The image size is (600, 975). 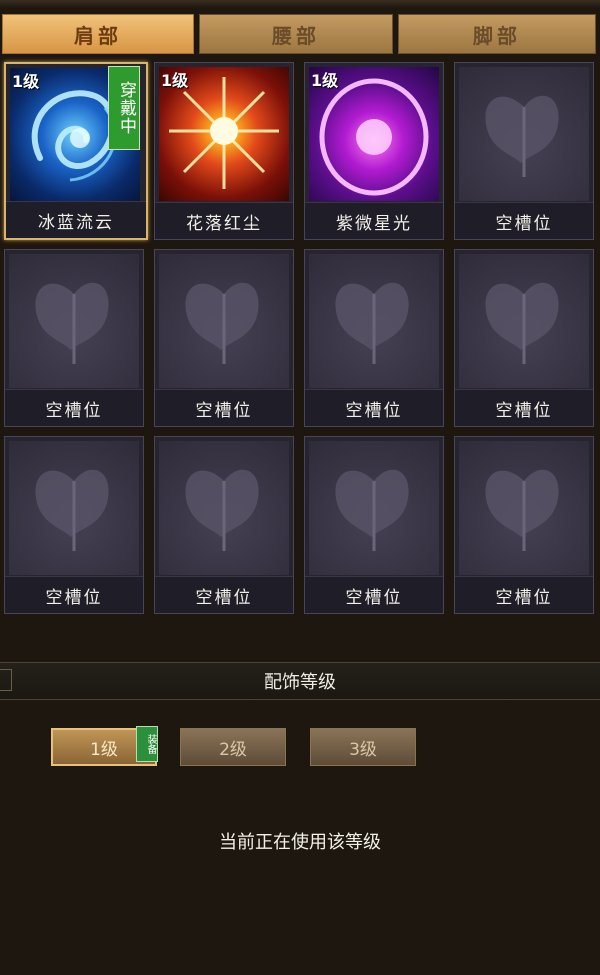 I want to click on top-border, so click(x=300, y=4).